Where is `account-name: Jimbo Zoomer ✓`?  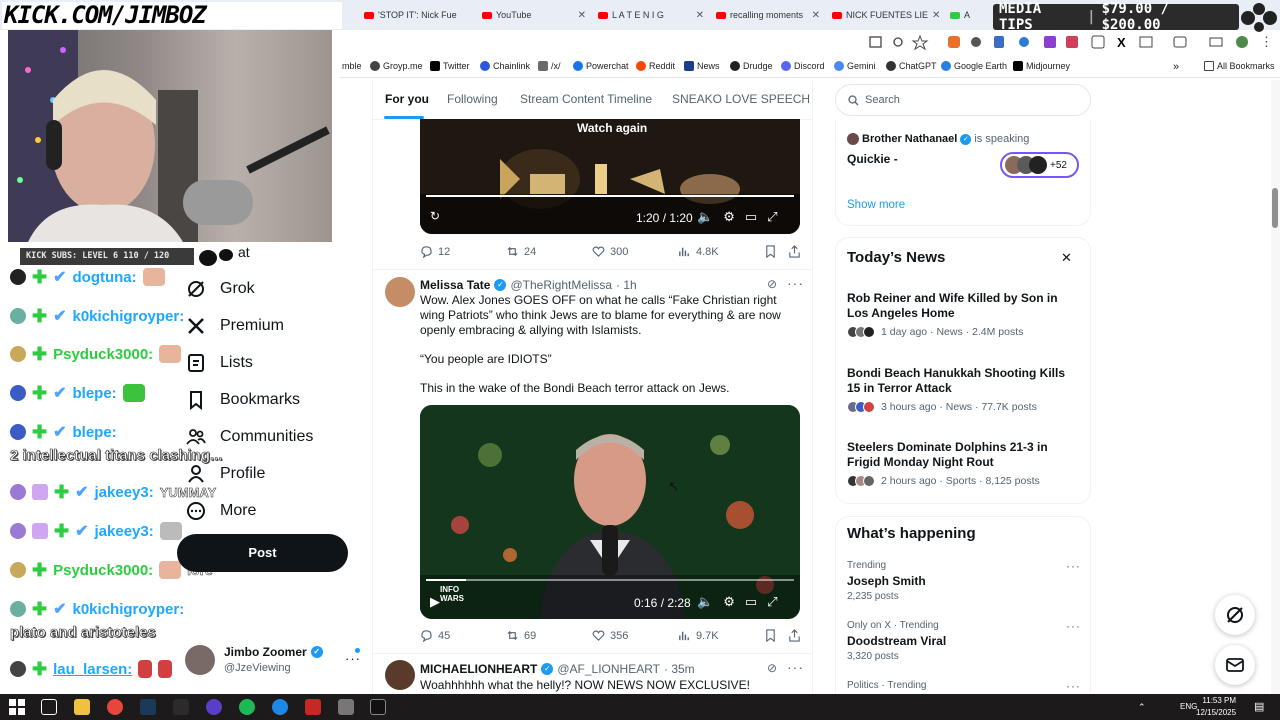
account-name: Jimbo Zoomer ✓ is located at coordinates (273, 652).